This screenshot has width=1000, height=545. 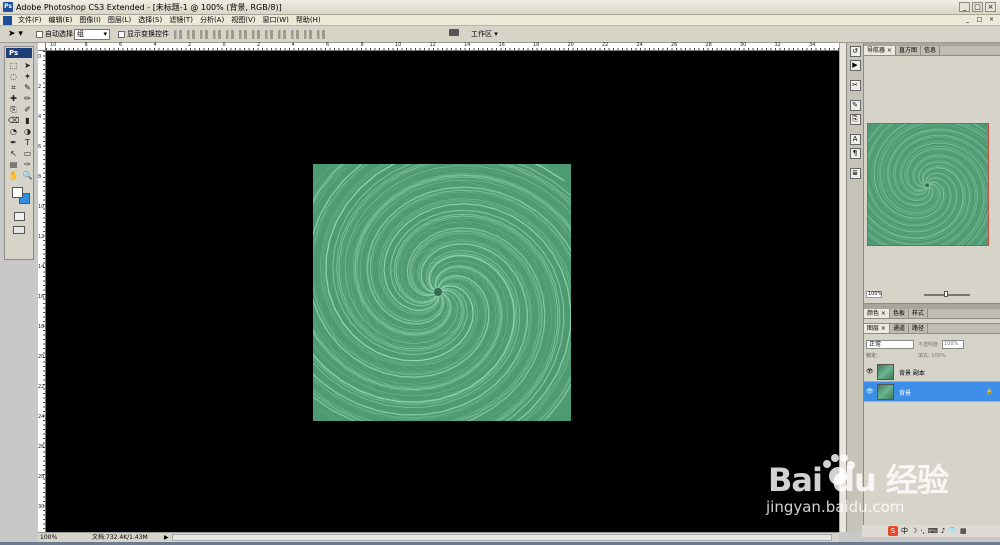 What do you see at coordinates (952, 531) in the screenshot?
I see `skin-icon: 👕` at bounding box center [952, 531].